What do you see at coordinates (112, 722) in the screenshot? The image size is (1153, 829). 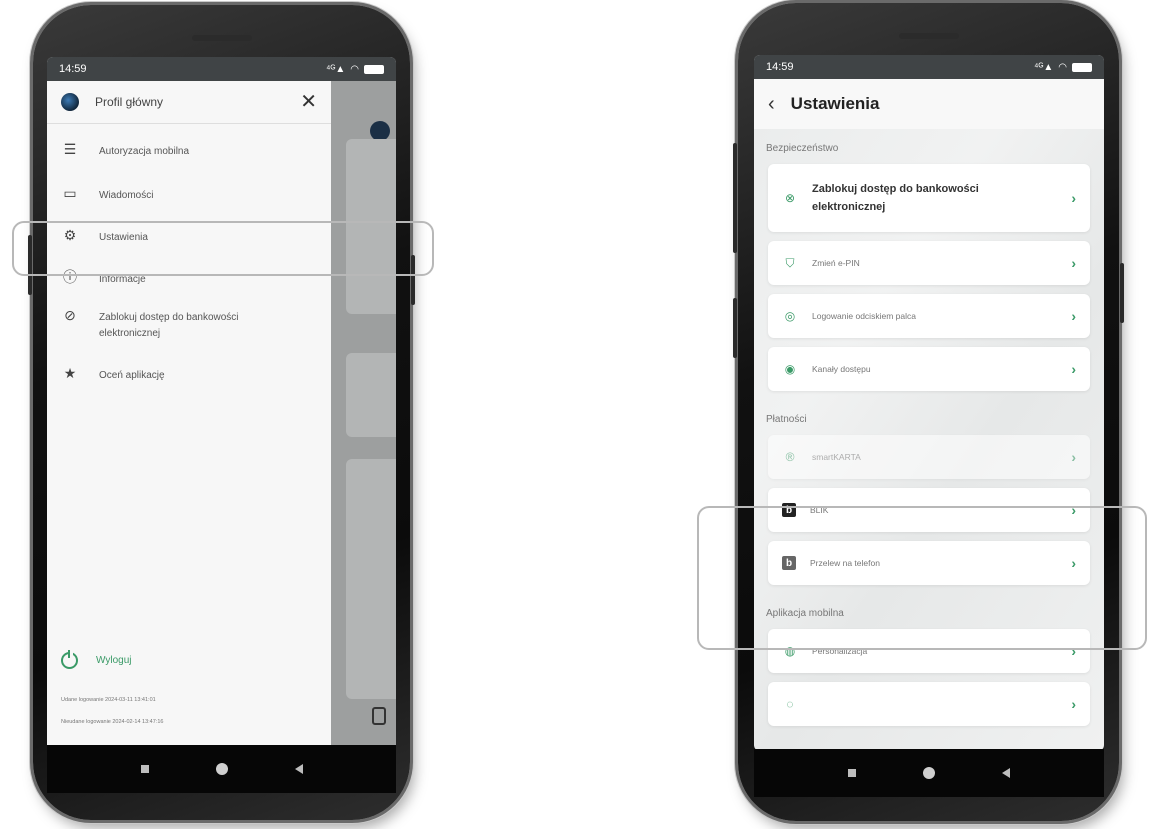 I see `last-login-failed: Nieudane logowanie 2024-02-14 13:47:16` at bounding box center [112, 722].